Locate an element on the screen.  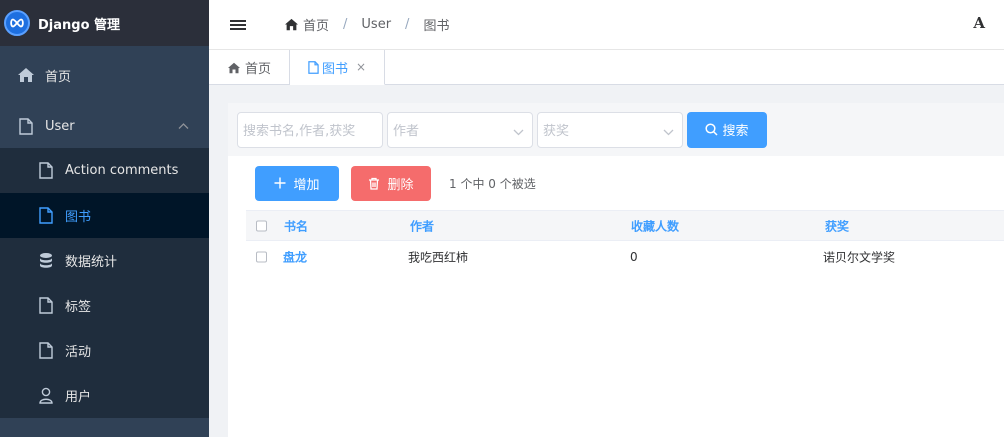
sidebar-item-label: 图书 is located at coordinates (78, 217).